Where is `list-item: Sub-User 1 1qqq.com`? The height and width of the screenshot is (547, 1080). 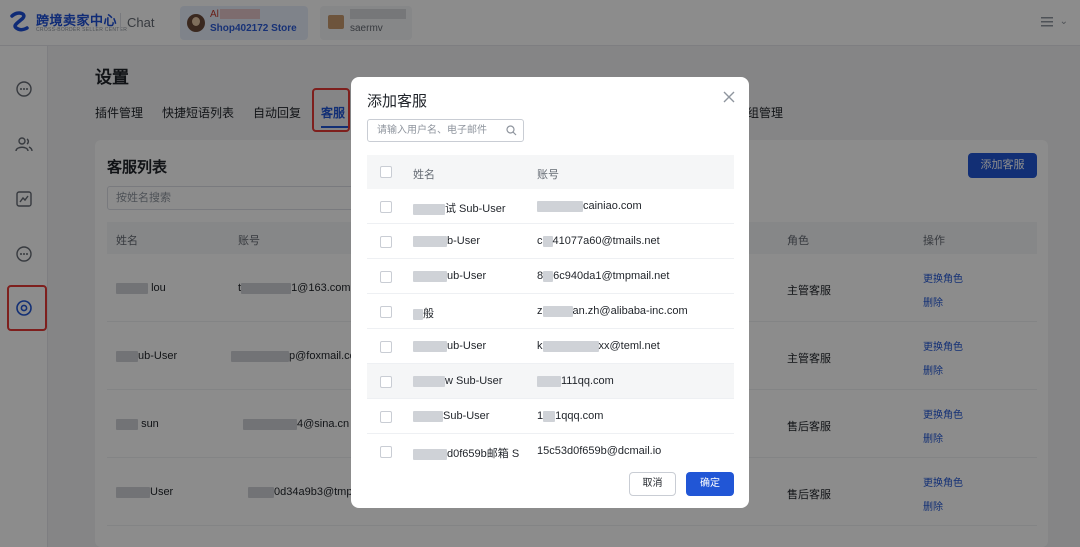 list-item: Sub-User 1 1qqq.com is located at coordinates (550, 416).